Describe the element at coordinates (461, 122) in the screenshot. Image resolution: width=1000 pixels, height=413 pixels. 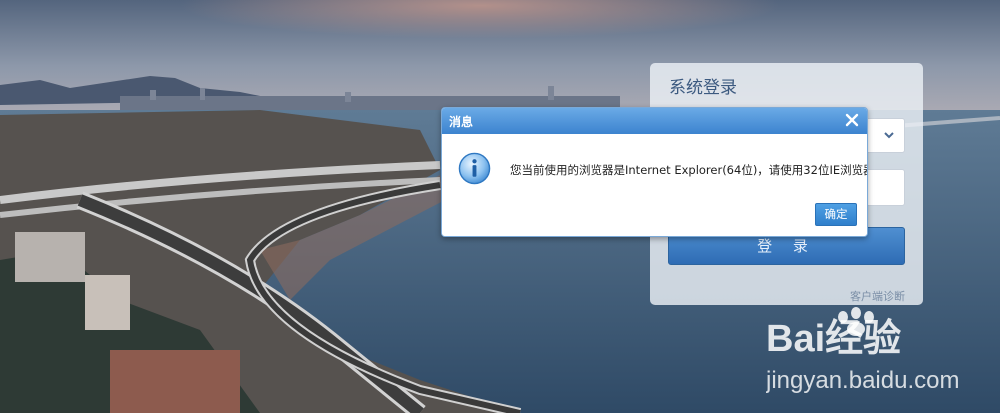
I see `dialog-title: 消息` at that location.